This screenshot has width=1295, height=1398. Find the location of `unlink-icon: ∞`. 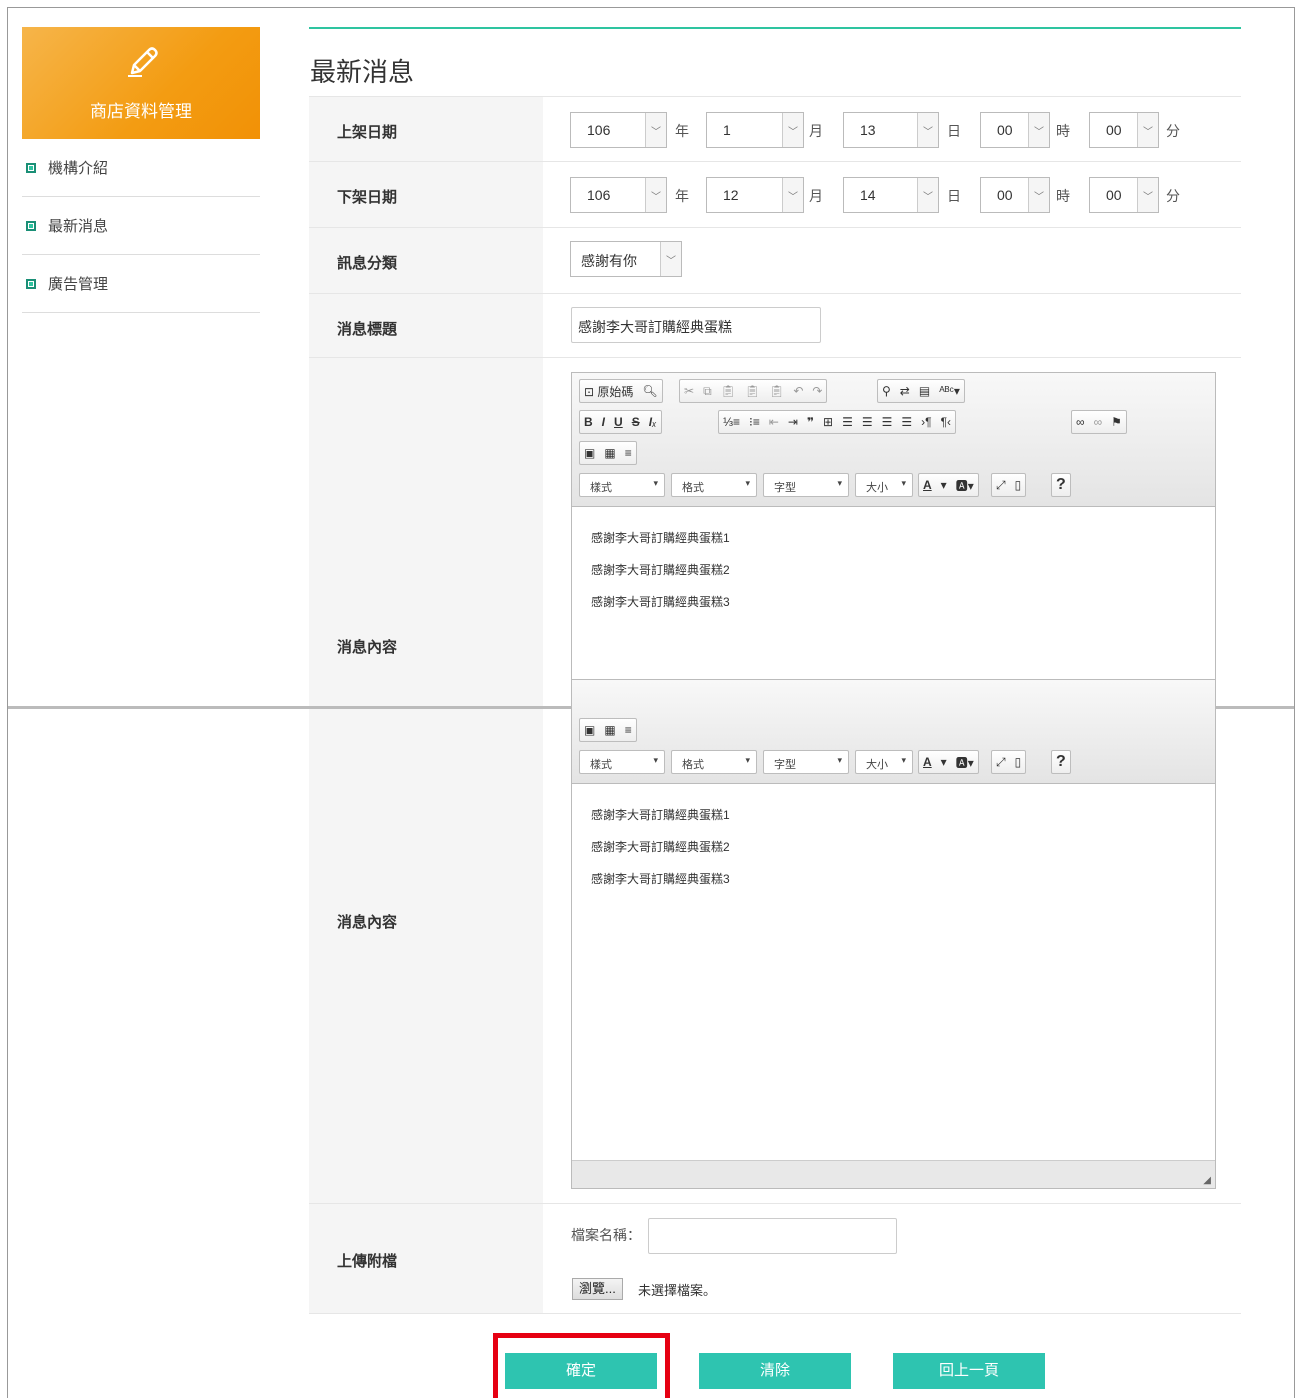

unlink-icon: ∞ is located at coordinates (1098, 422).